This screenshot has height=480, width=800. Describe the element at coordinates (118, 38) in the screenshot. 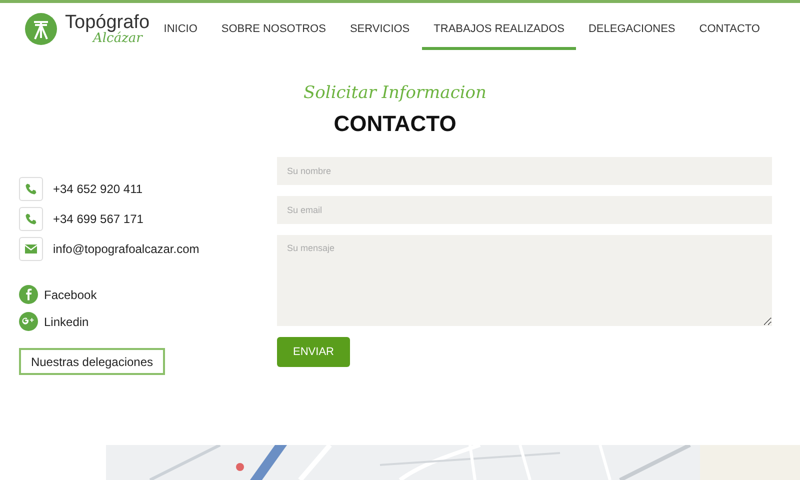

I see `logo-subtitle: Alcázar` at that location.